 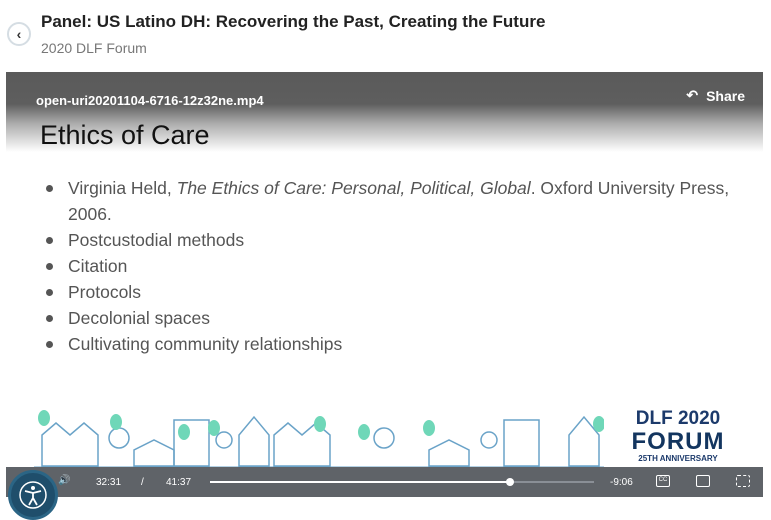 I want to click on bullet-item: Protocols, so click(x=396, y=292).